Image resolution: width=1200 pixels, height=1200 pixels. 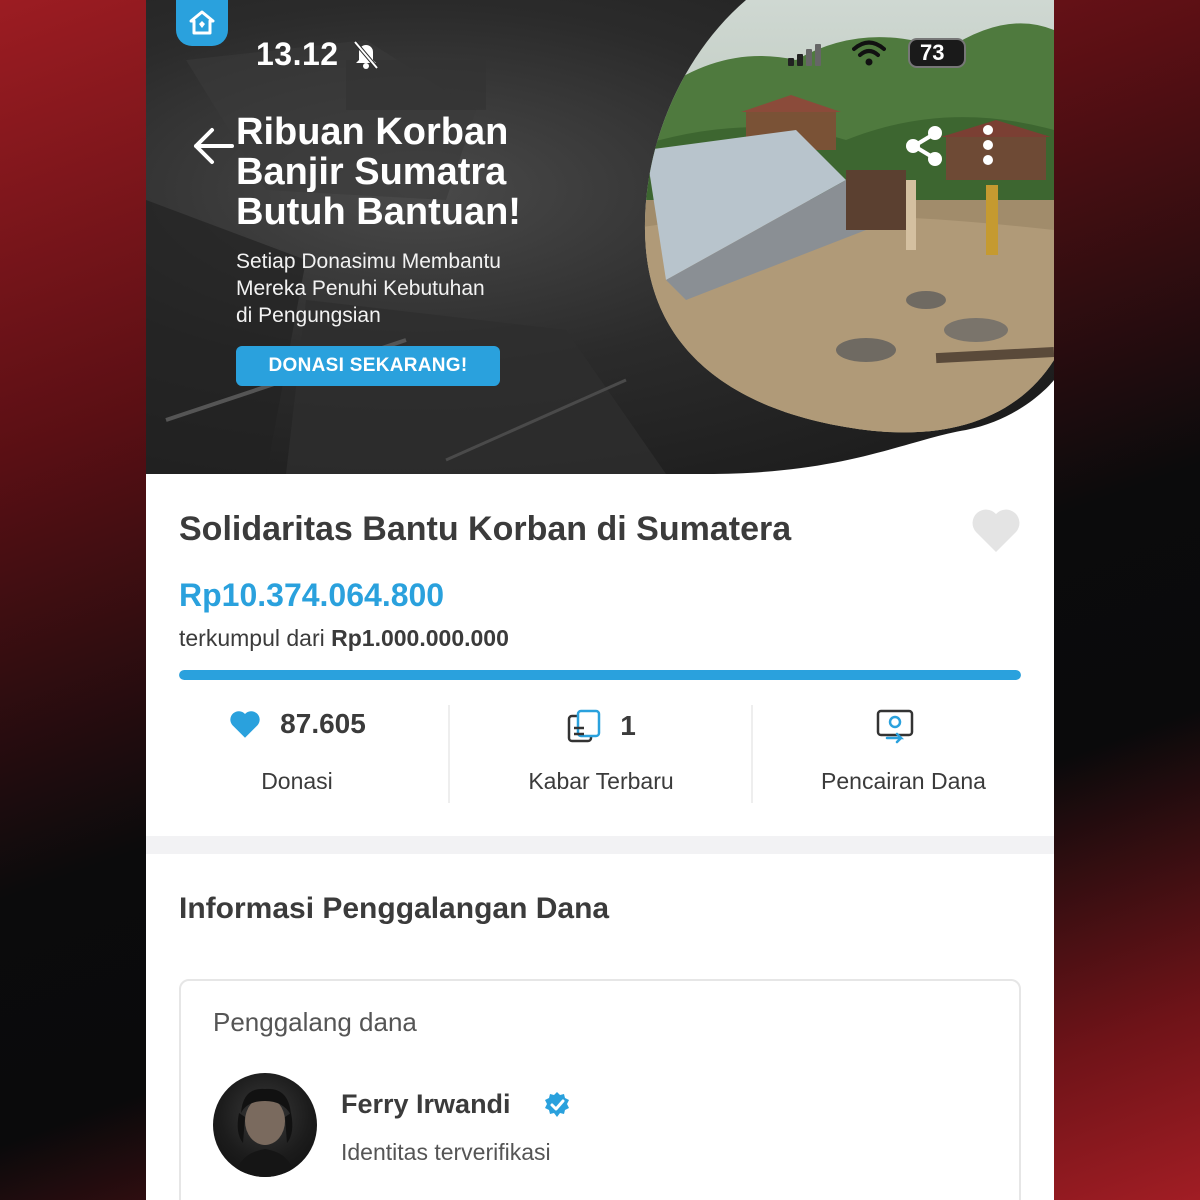 I want to click on progress-fill, so click(x=600, y=675).